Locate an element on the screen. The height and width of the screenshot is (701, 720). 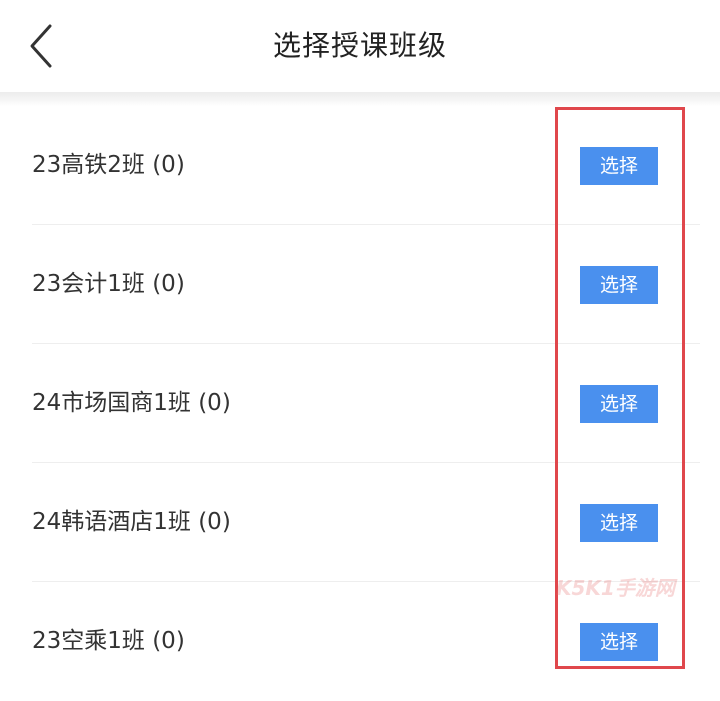
class-name: 23高铁2班 (0) is located at coordinates (108, 165).